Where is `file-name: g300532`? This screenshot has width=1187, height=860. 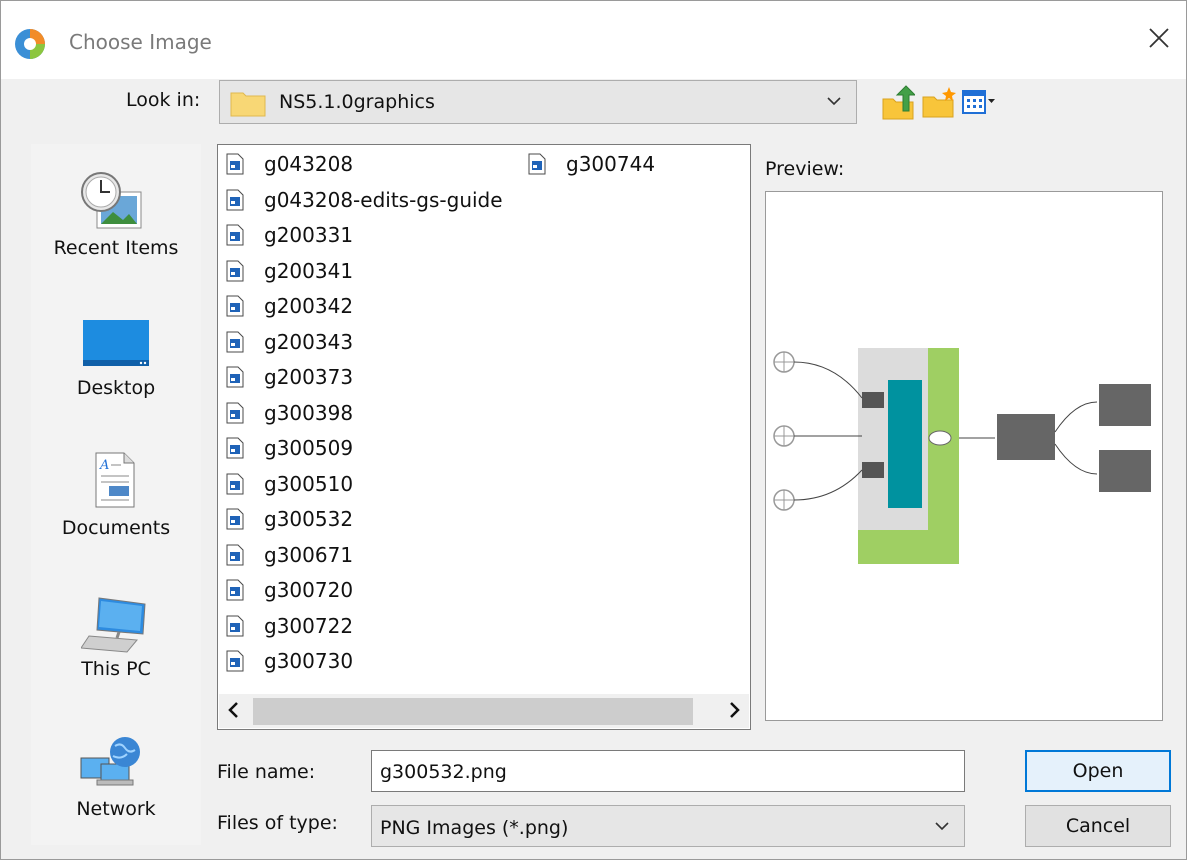
file-name: g300532 is located at coordinates (309, 519).